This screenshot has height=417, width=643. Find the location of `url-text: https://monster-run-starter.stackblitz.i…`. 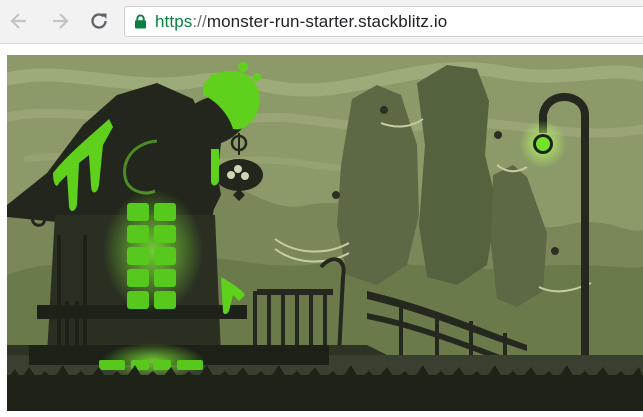

url-text: https://monster-run-starter.stackblitz.i… is located at coordinates (301, 22).